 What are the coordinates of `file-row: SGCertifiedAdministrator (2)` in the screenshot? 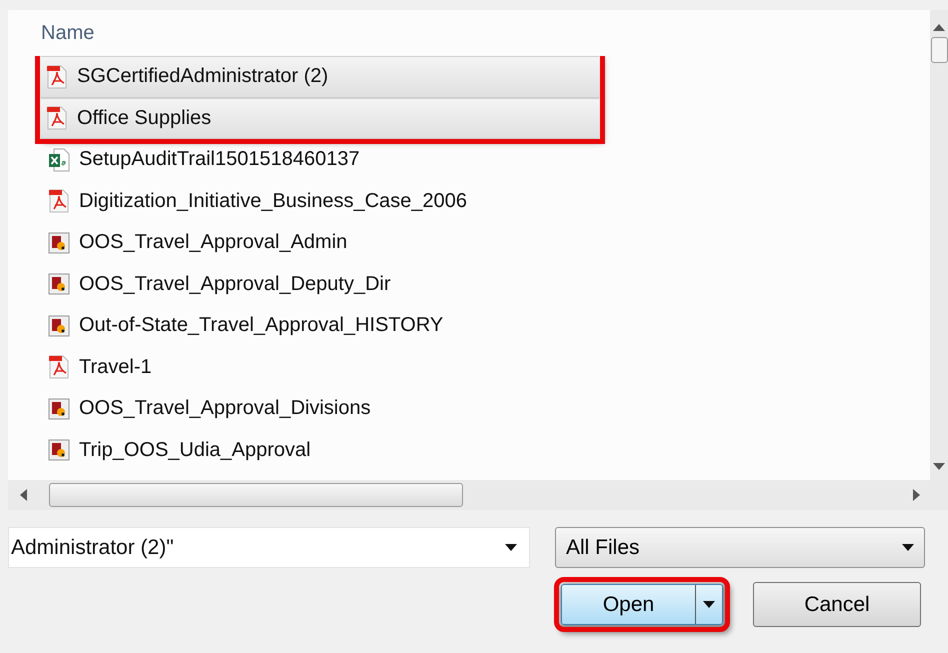 It's located at (320, 77).